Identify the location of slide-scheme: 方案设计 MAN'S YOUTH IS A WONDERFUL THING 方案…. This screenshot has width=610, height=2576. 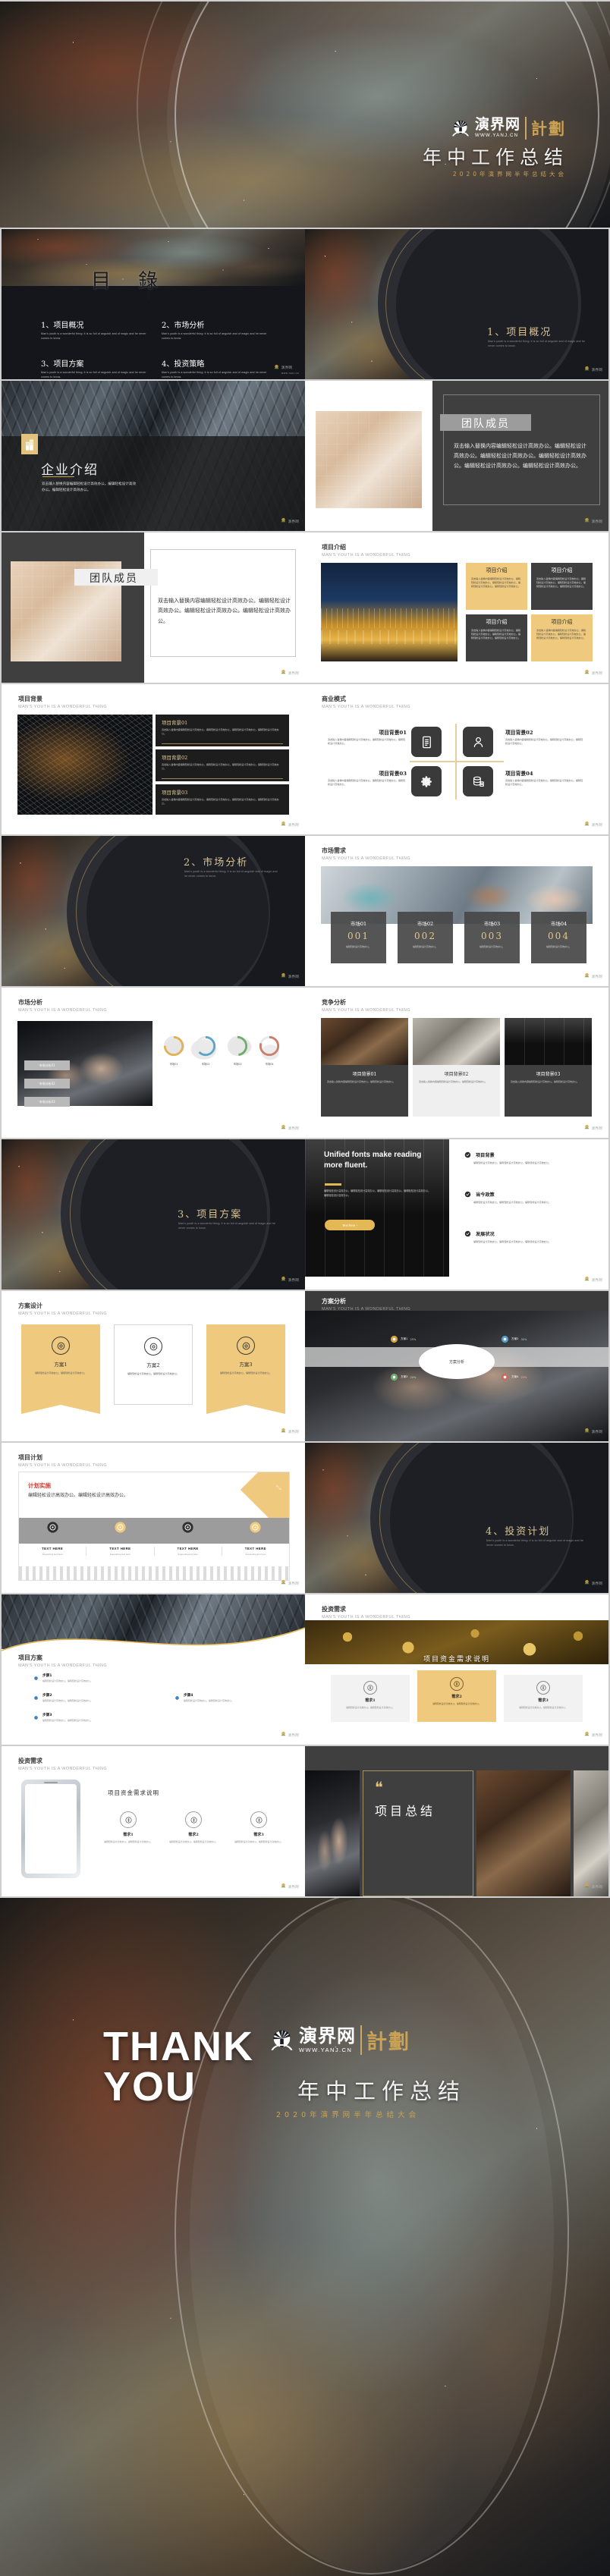
(154, 1366).